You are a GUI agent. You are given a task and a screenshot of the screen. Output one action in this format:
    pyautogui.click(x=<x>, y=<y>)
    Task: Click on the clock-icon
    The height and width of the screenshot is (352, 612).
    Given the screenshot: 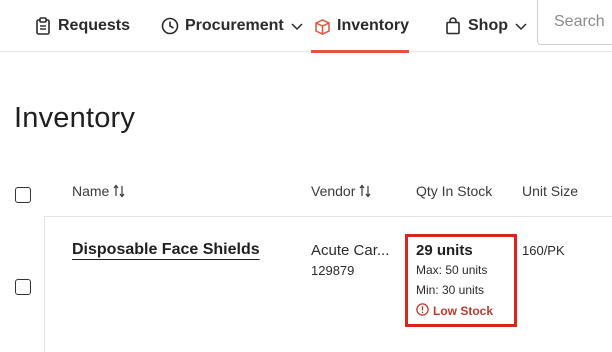 What is the action you would take?
    pyautogui.click(x=170, y=26)
    